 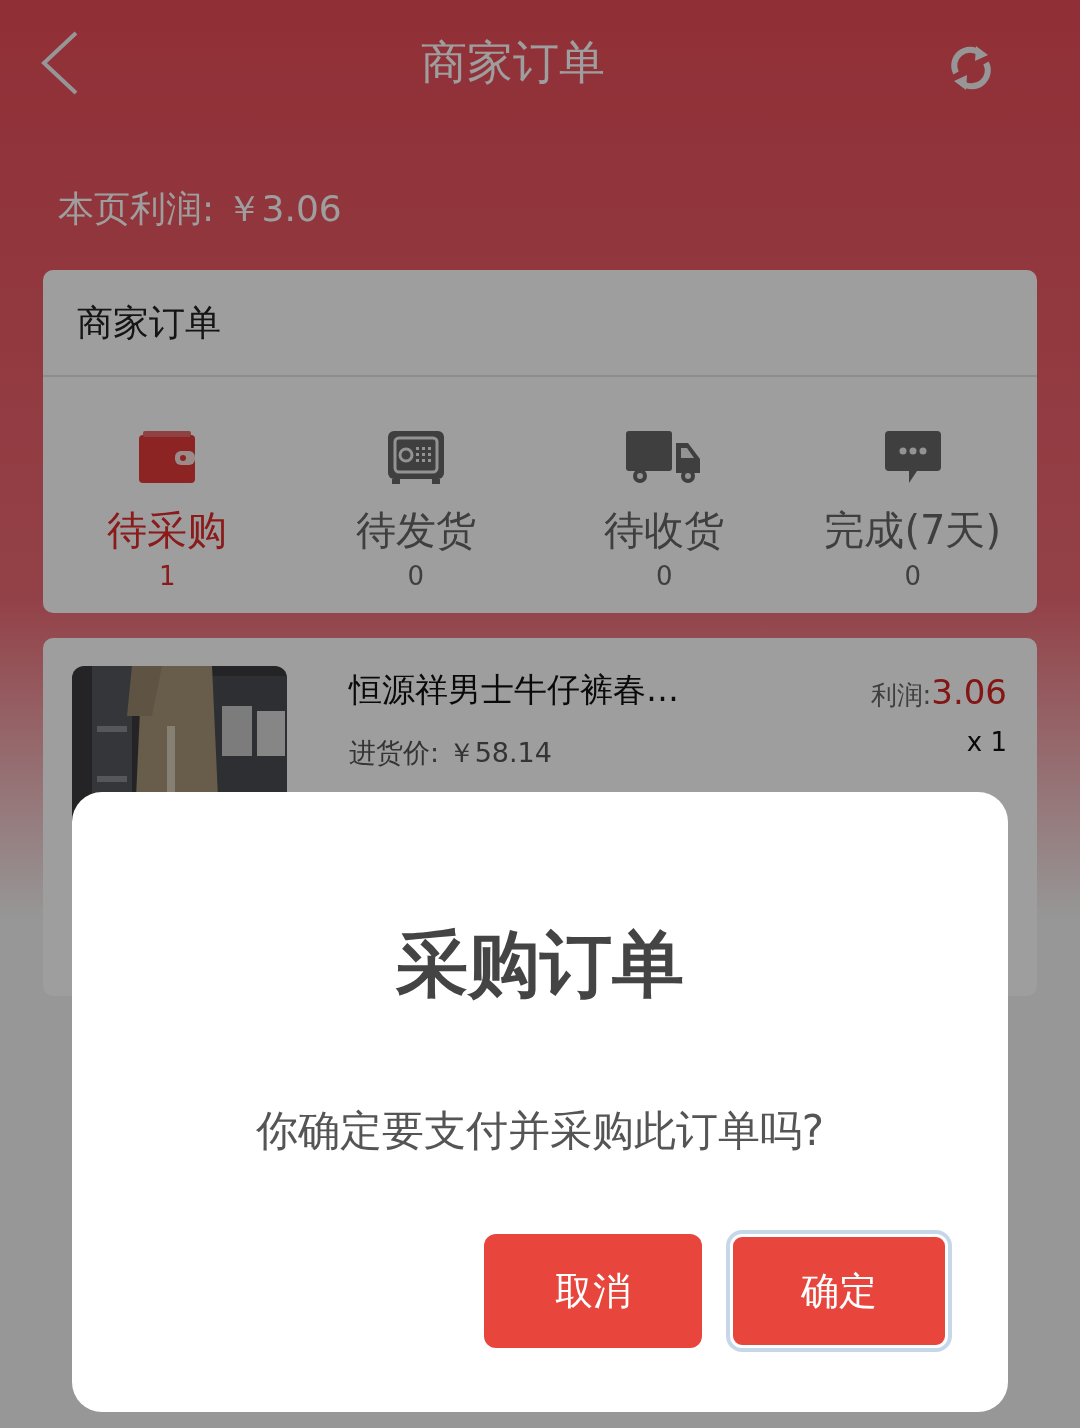 What do you see at coordinates (540, 1131) in the screenshot?
I see `dialog-message: 你确定要支付并采购此订单吗?` at bounding box center [540, 1131].